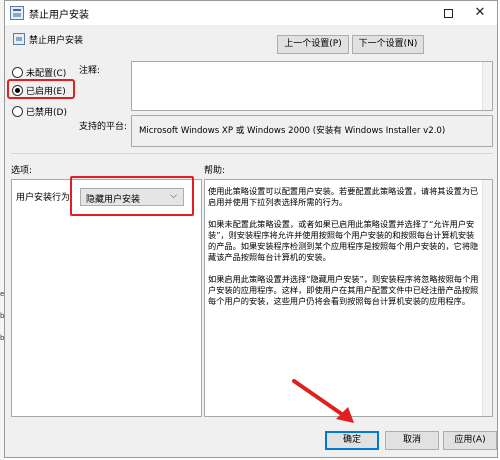 Image resolution: width=500 pixels, height=460 pixels. I want to click on maximize-icon, so click(448, 13).